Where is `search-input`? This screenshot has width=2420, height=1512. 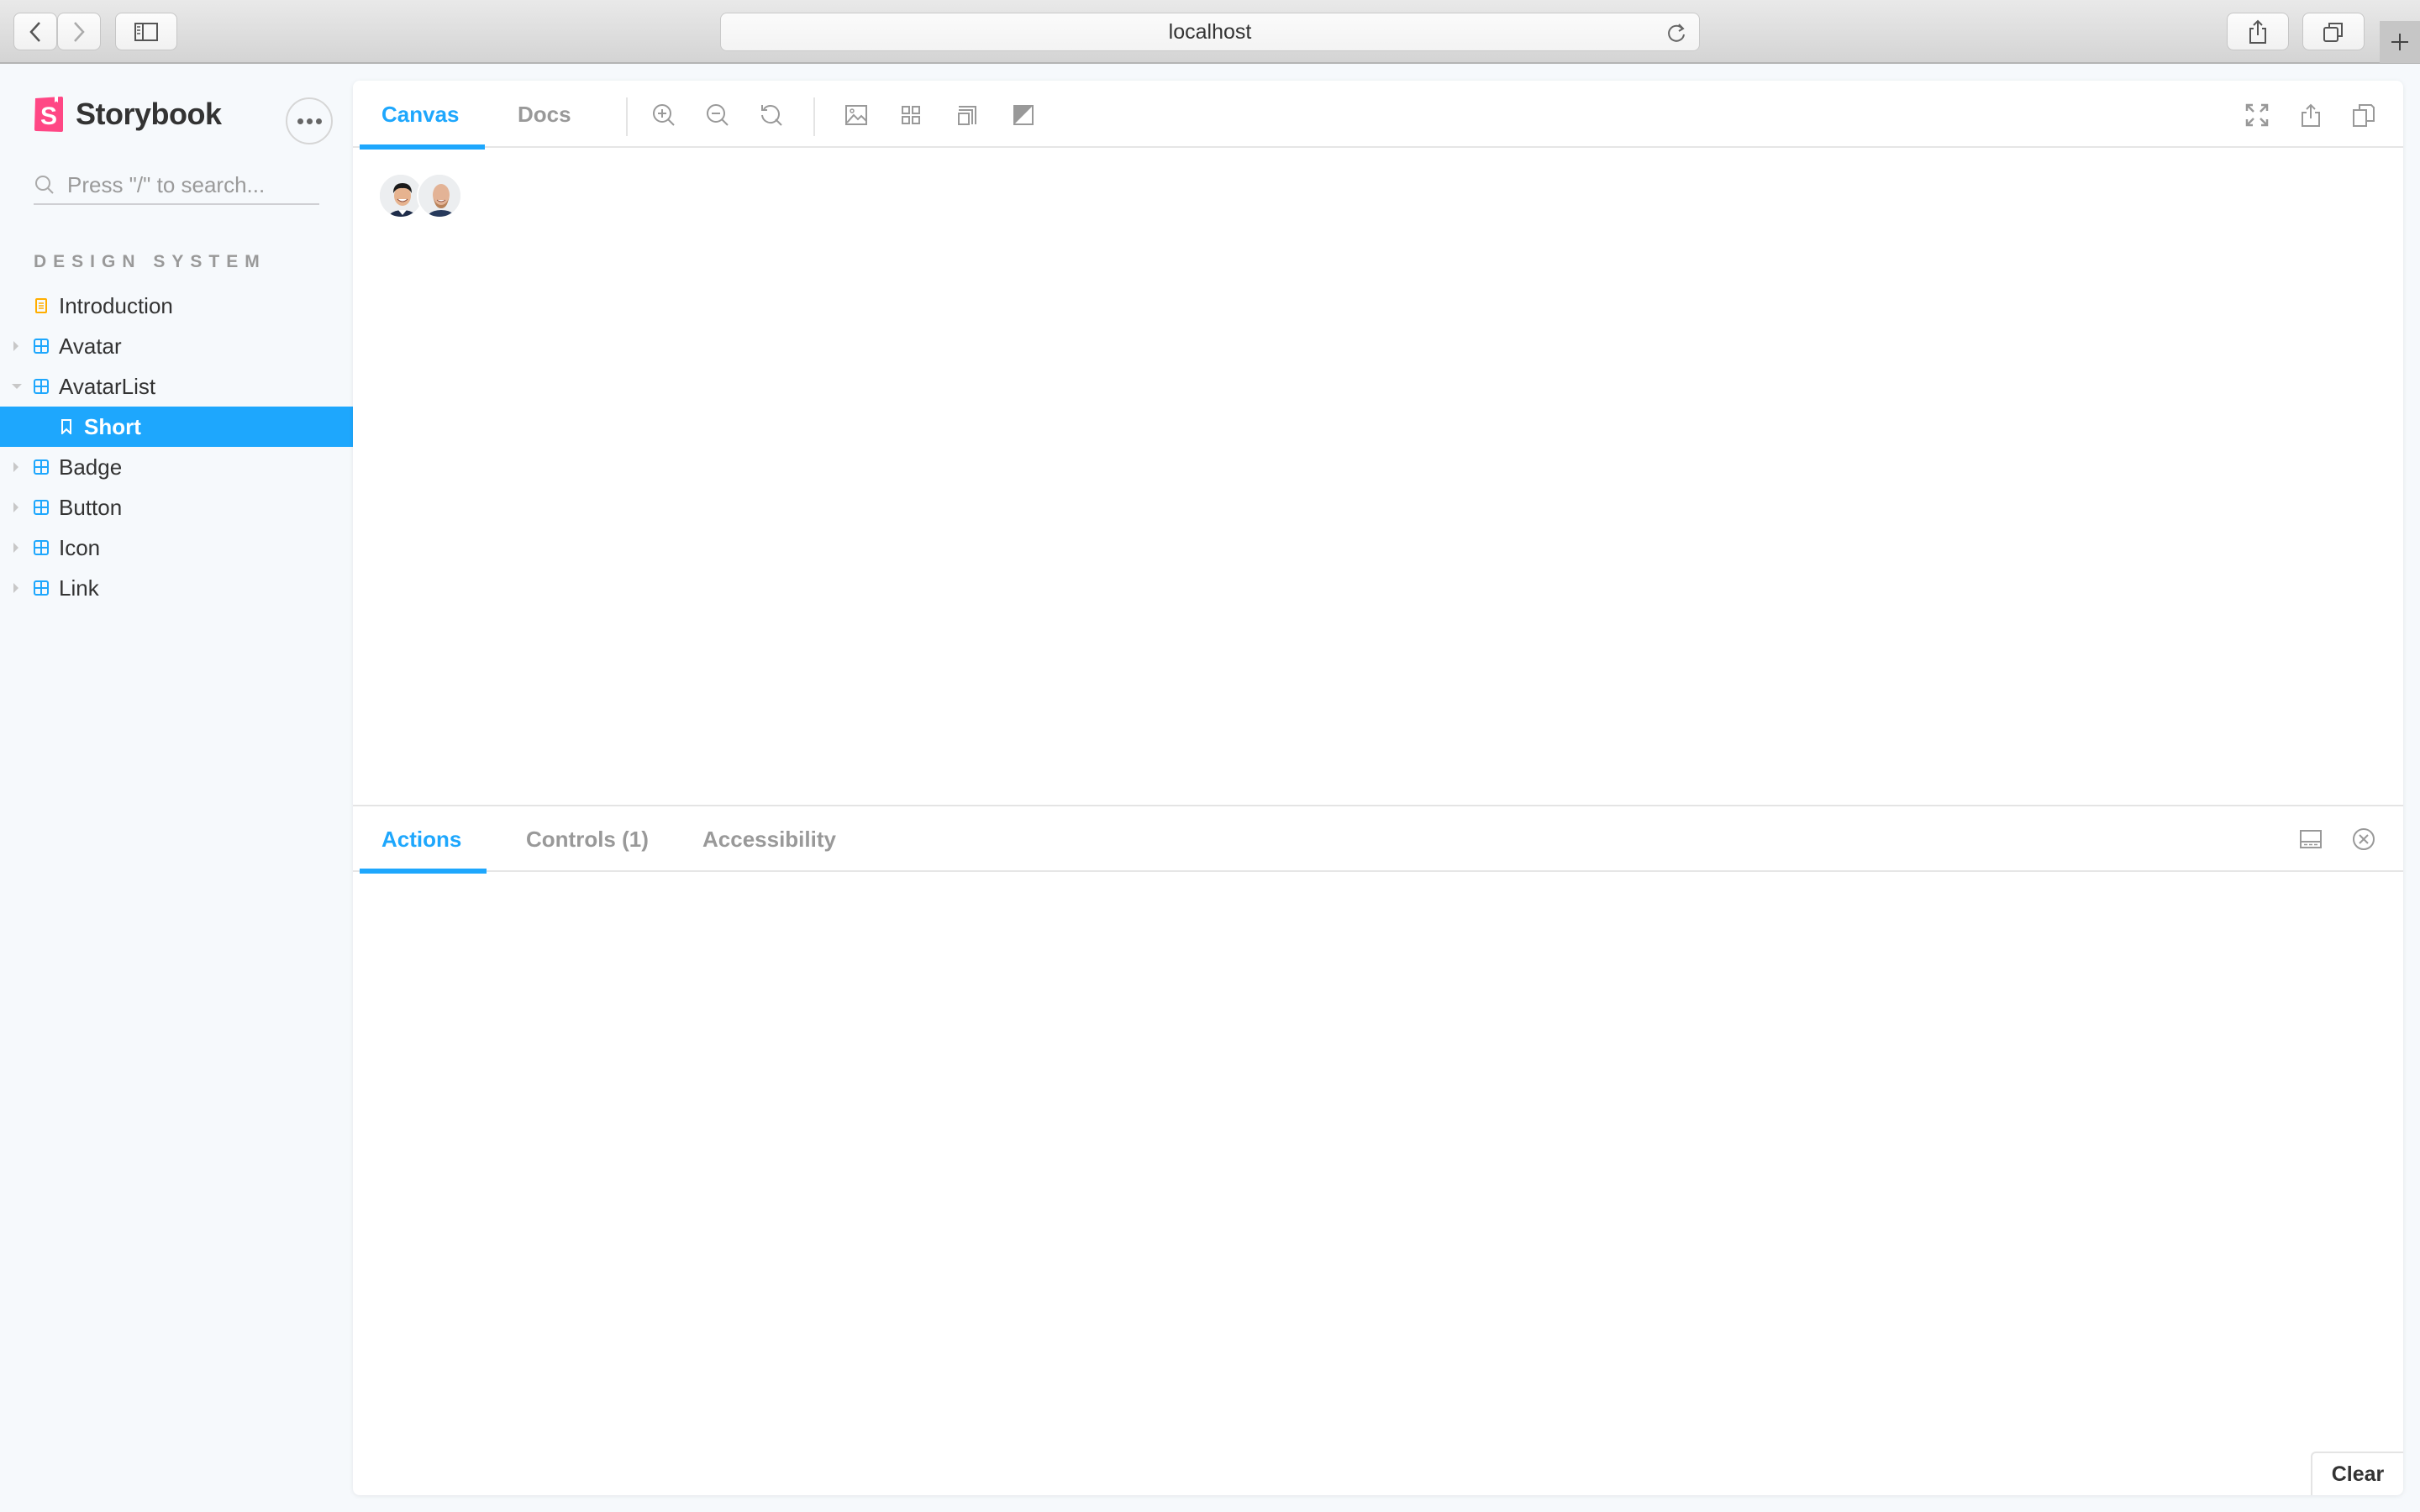 search-input is located at coordinates (189, 184).